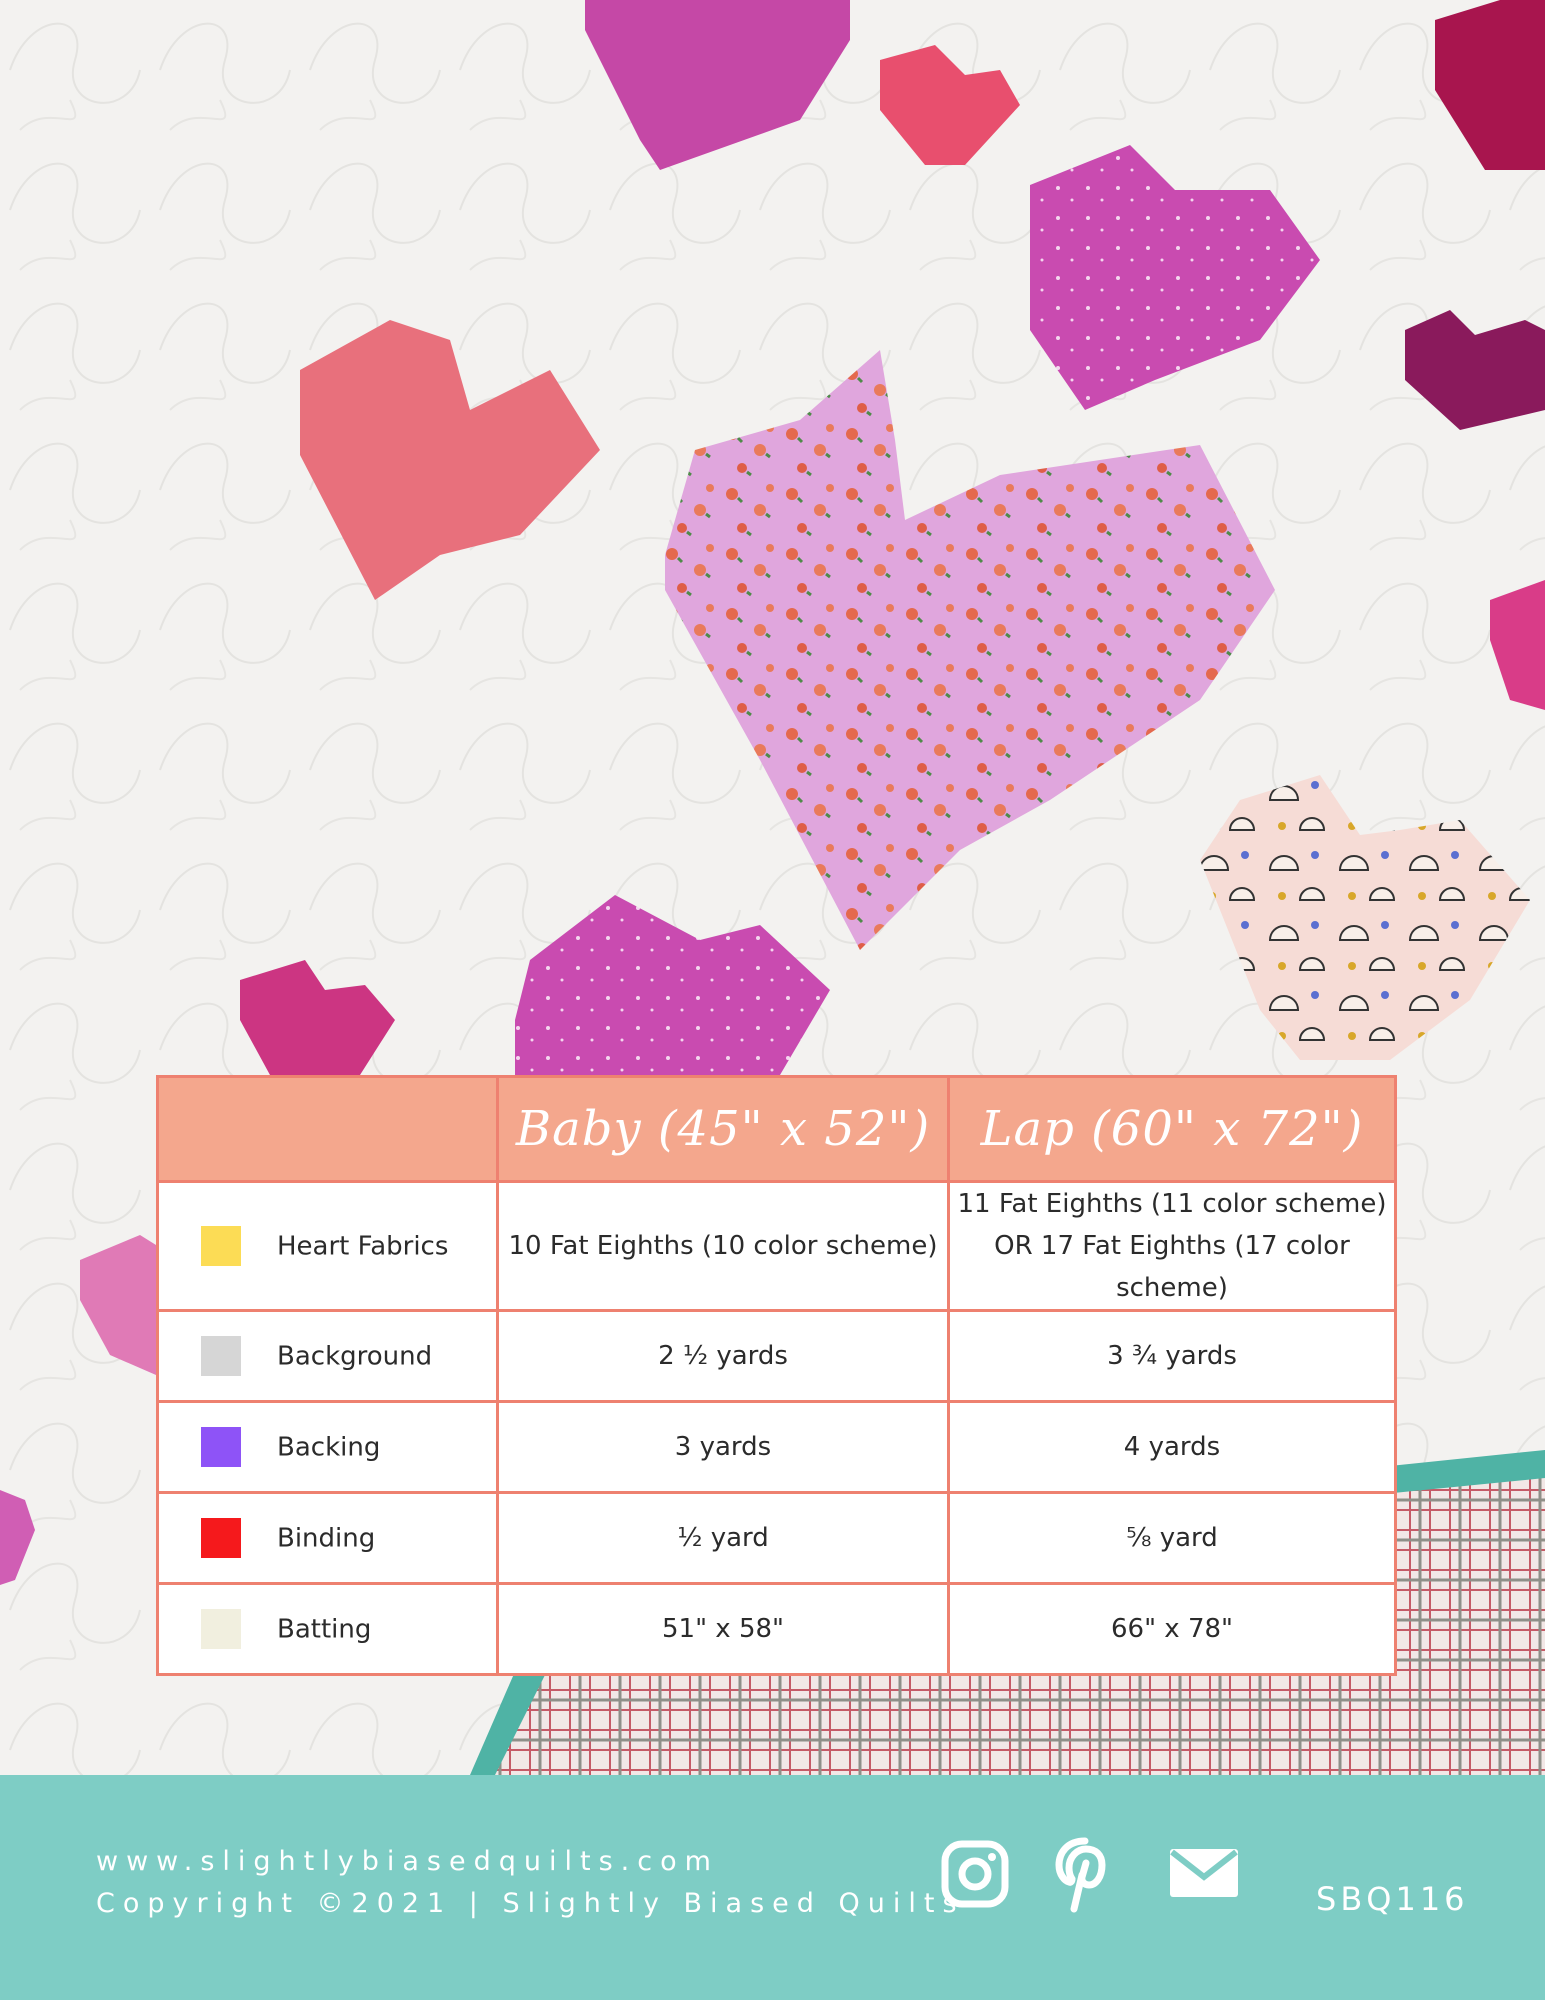 This screenshot has height=2000, width=1545. Describe the element at coordinates (723, 1447) in the screenshot. I see `baby-amount: 3 yards` at that location.